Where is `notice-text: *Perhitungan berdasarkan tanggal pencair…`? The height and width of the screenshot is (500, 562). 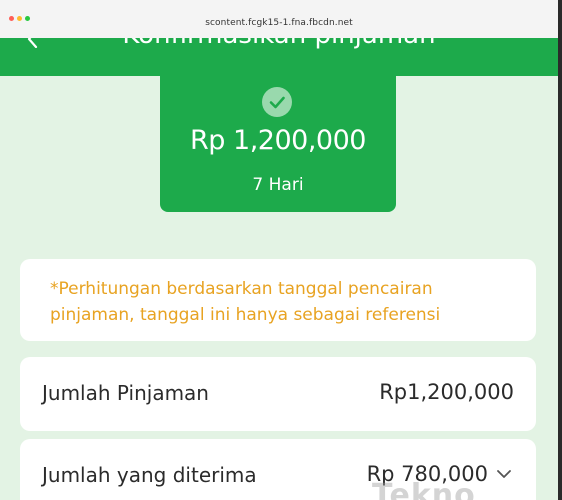
notice-text: *Perhitungan berdasarkan tanggal pencair… is located at coordinates (245, 302).